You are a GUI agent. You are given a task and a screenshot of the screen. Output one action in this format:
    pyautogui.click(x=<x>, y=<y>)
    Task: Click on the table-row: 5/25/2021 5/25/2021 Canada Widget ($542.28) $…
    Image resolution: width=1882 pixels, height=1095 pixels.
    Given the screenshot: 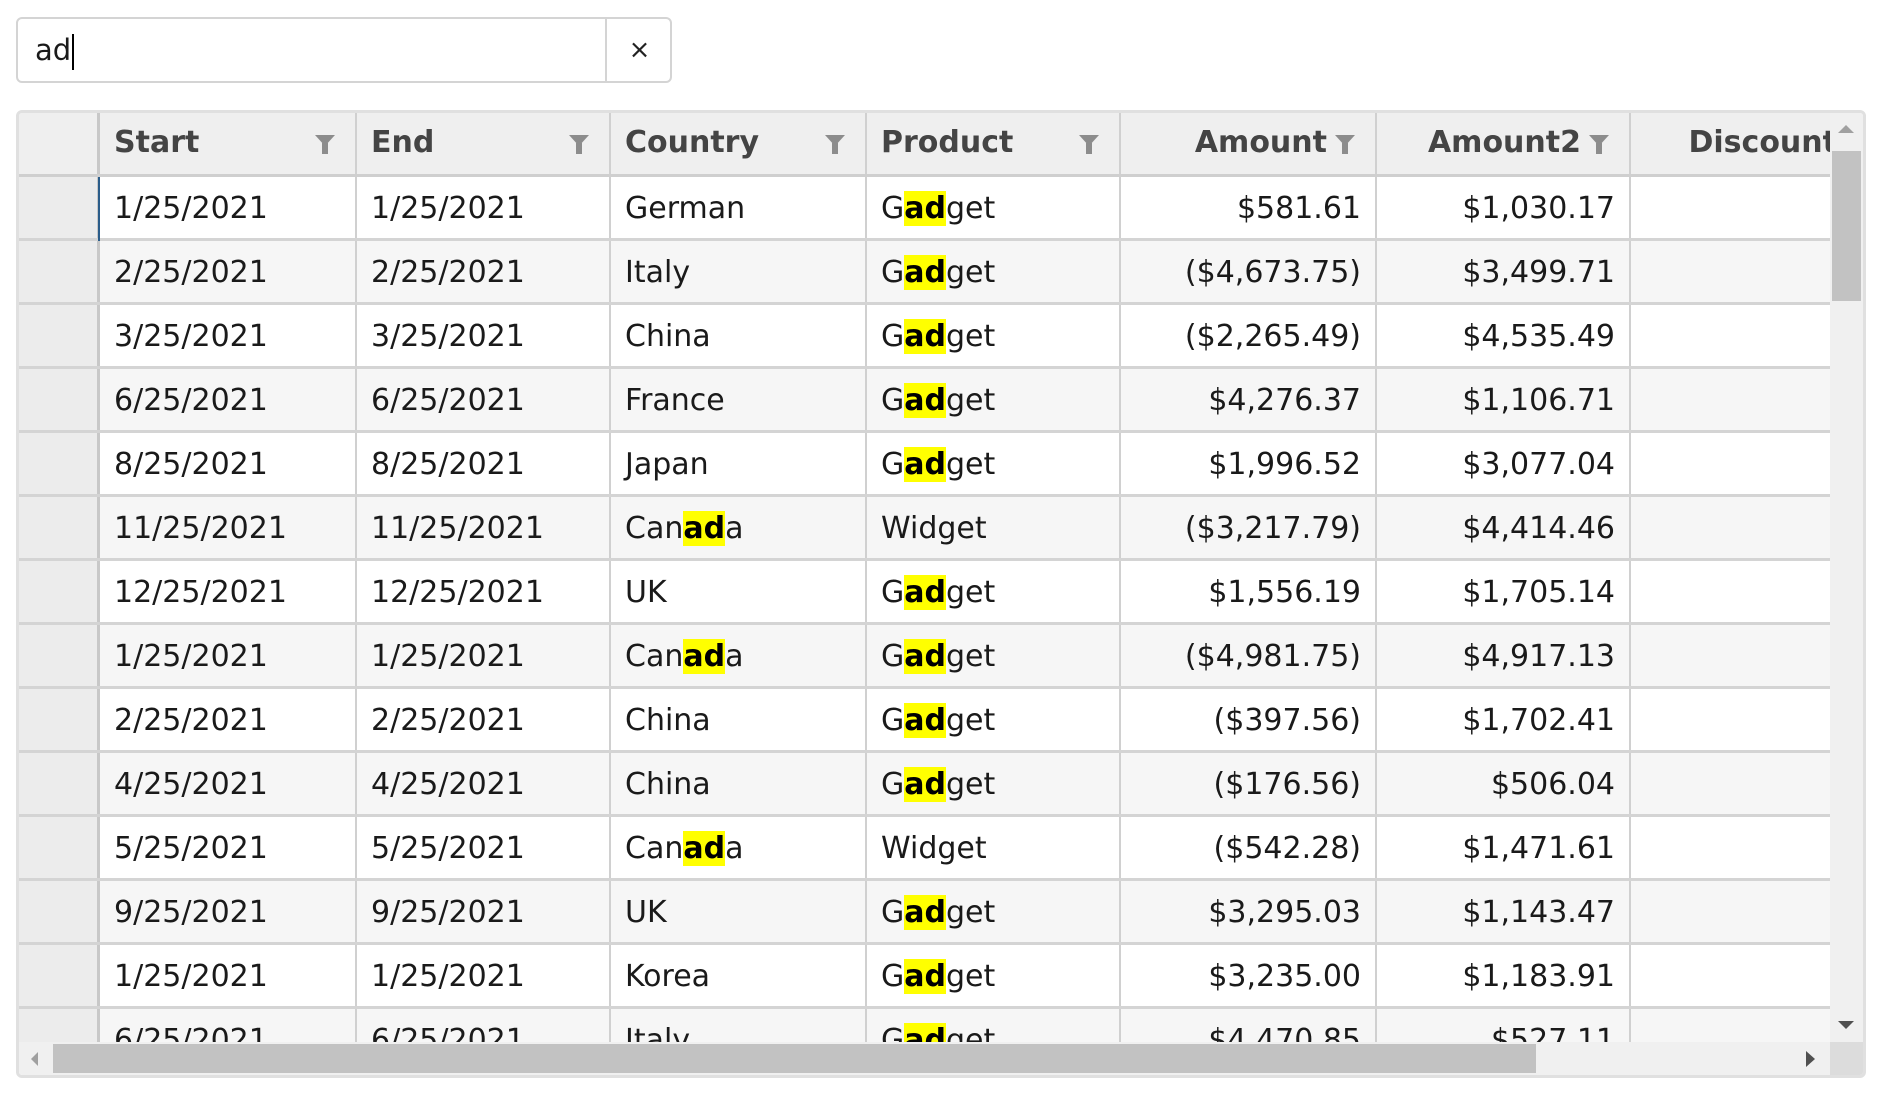 What is the action you would take?
    pyautogui.click(x=926, y=849)
    